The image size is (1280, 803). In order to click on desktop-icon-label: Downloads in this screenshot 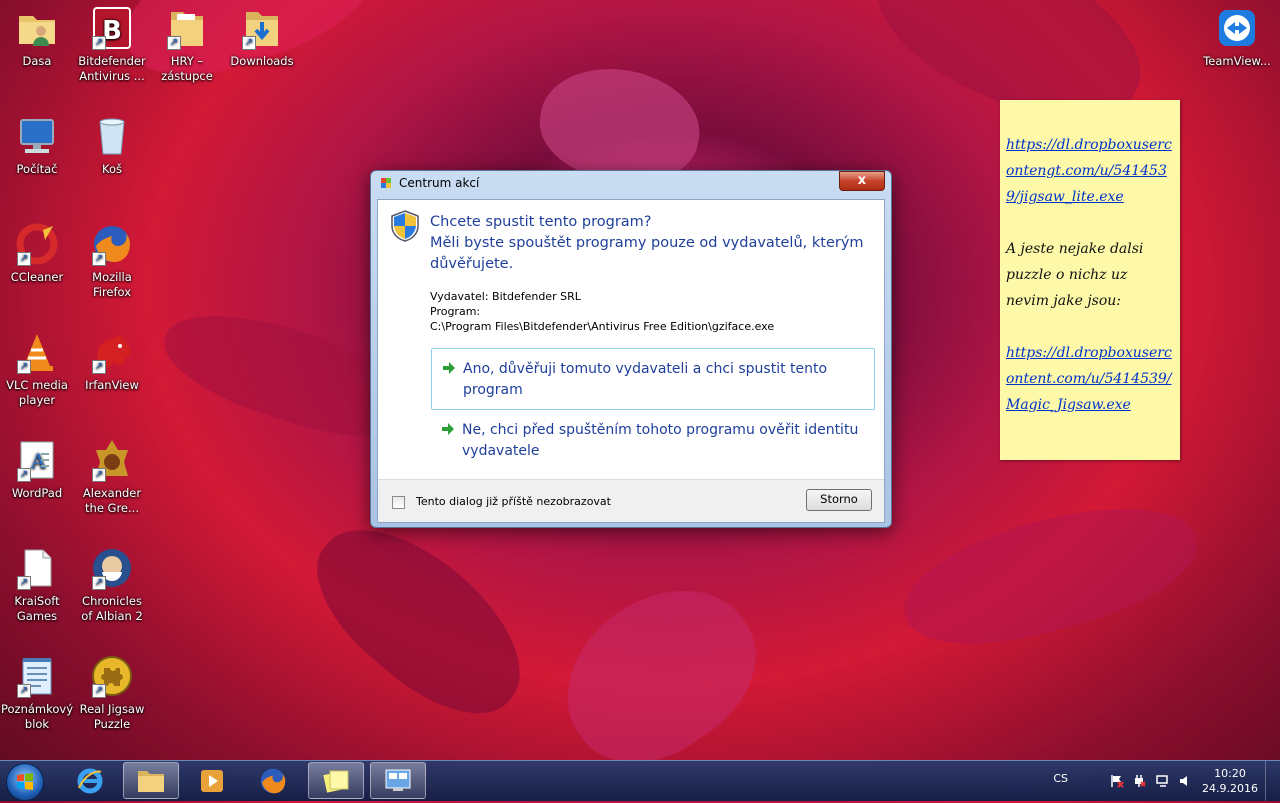, I will do `click(262, 61)`.